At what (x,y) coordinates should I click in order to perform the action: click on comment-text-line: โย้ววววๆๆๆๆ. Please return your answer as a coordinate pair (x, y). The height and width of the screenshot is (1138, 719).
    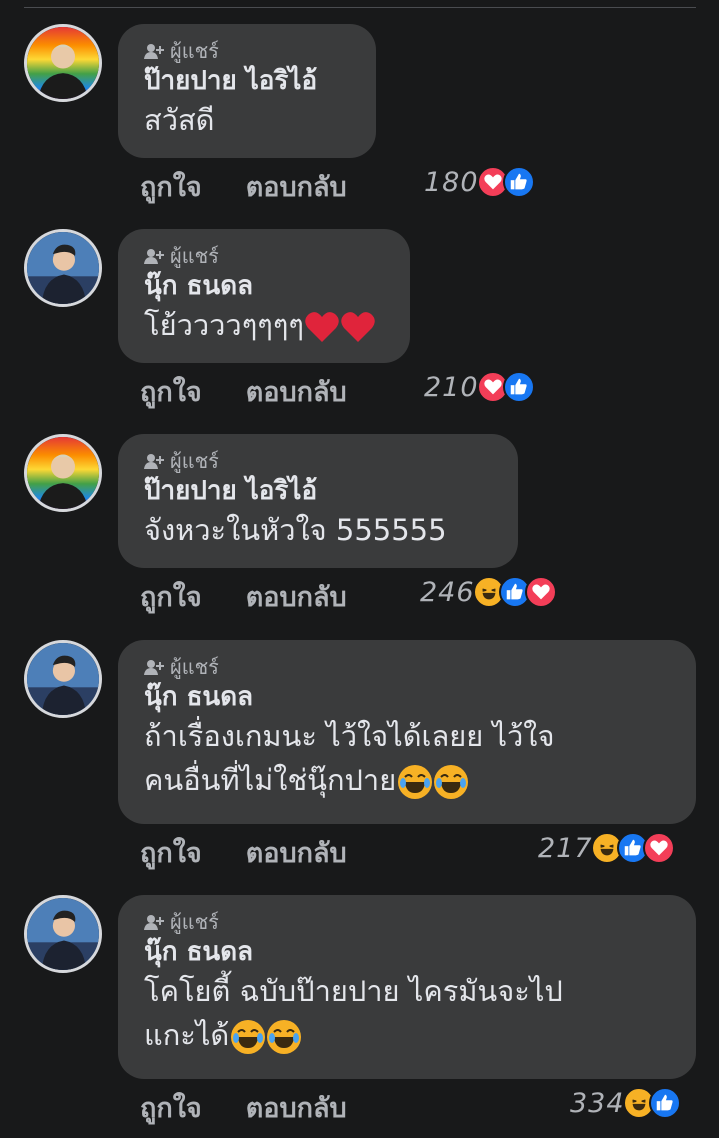
    Looking at the image, I should click on (264, 325).